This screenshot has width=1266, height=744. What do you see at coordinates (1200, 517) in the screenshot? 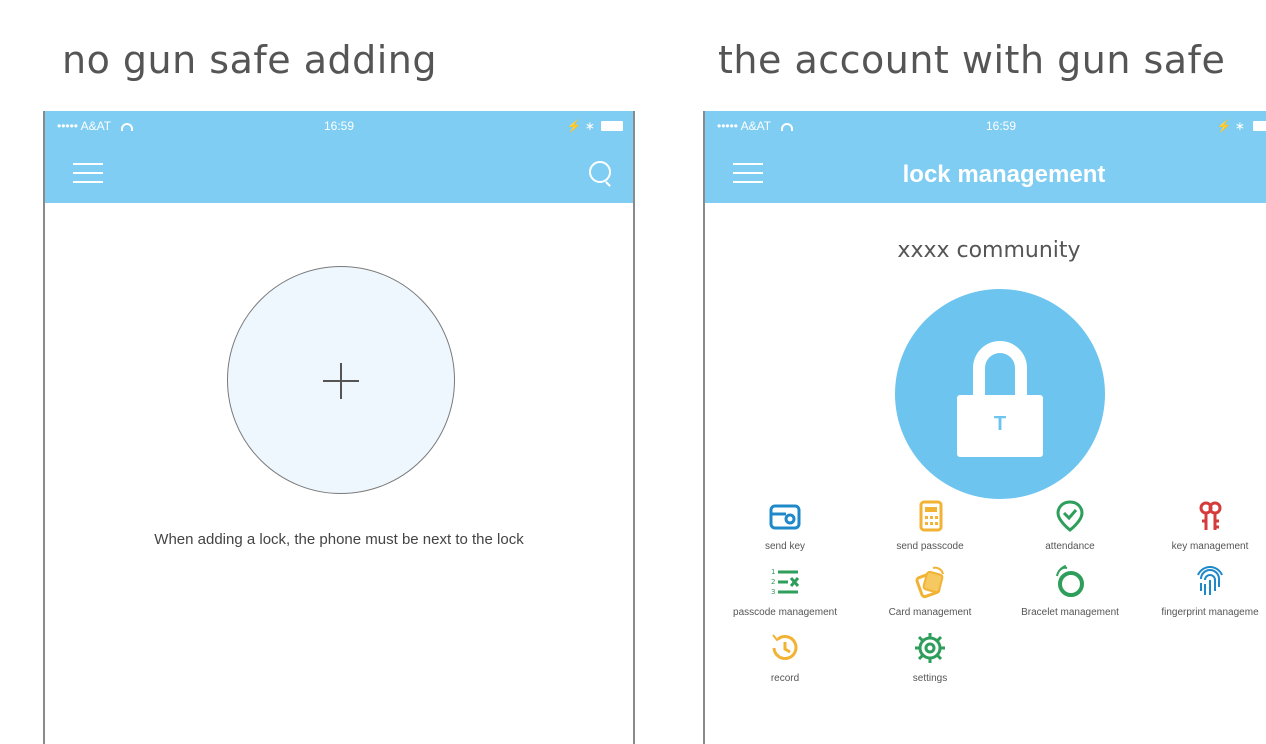
I see `keys-icon` at bounding box center [1200, 517].